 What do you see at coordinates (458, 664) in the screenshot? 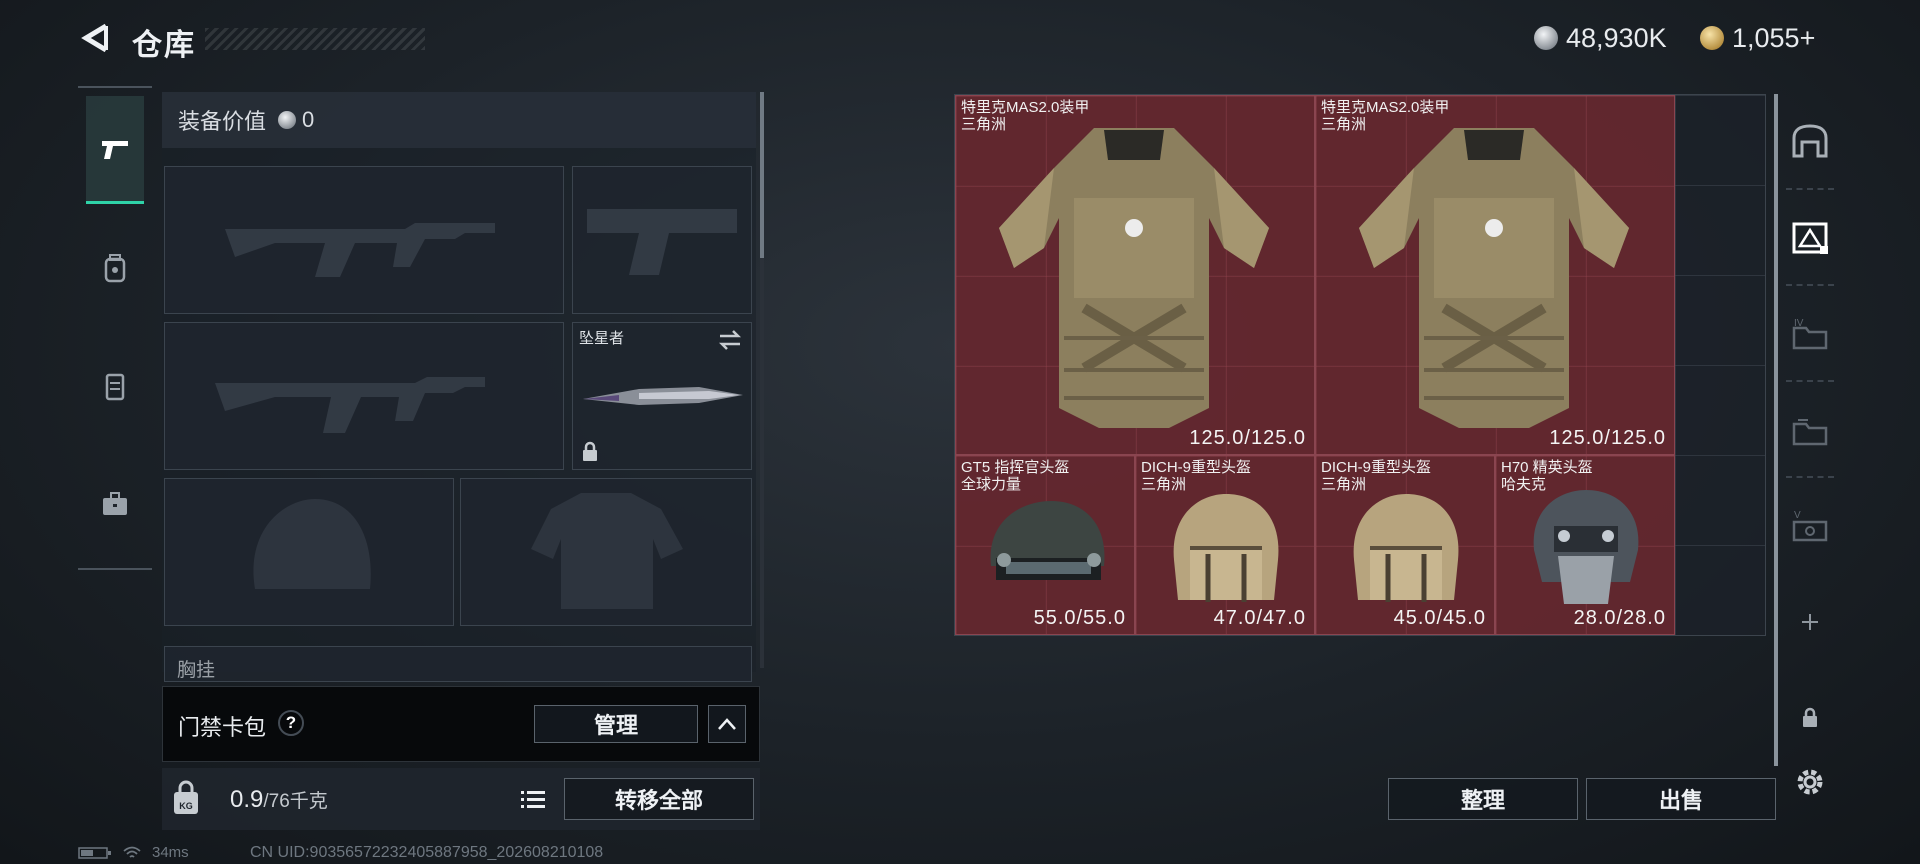
I see `chest-rig-slot: 胸挂` at bounding box center [458, 664].